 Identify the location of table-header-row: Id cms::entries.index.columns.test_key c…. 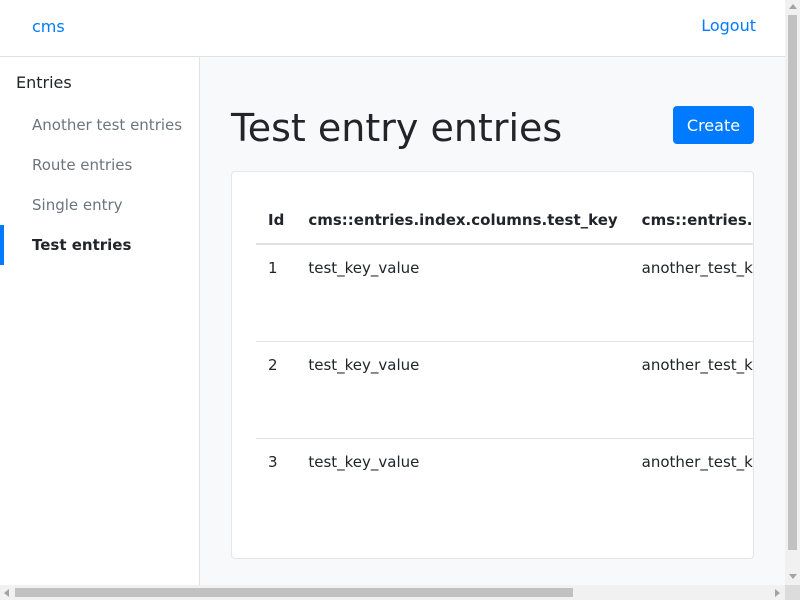
(504, 220).